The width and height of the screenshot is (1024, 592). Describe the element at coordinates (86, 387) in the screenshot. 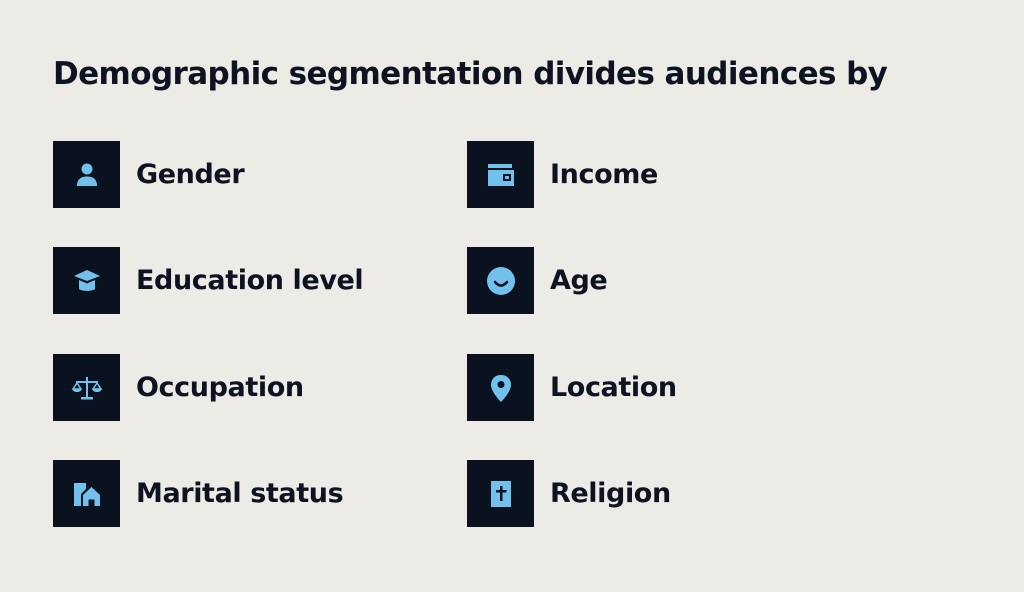

I see `scales-icon` at that location.